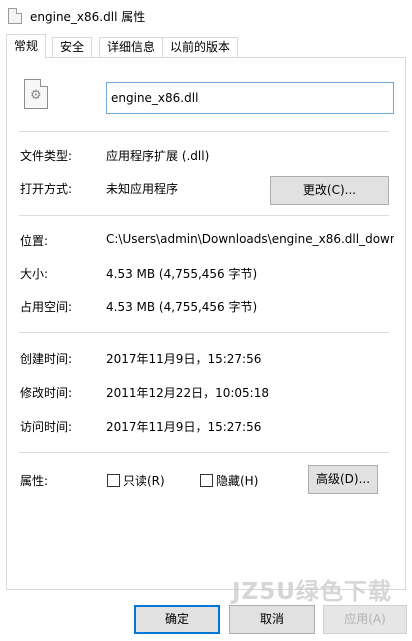 The width and height of the screenshot is (412, 641). Describe the element at coordinates (34, 241) in the screenshot. I see `location-label: 位置:` at that location.